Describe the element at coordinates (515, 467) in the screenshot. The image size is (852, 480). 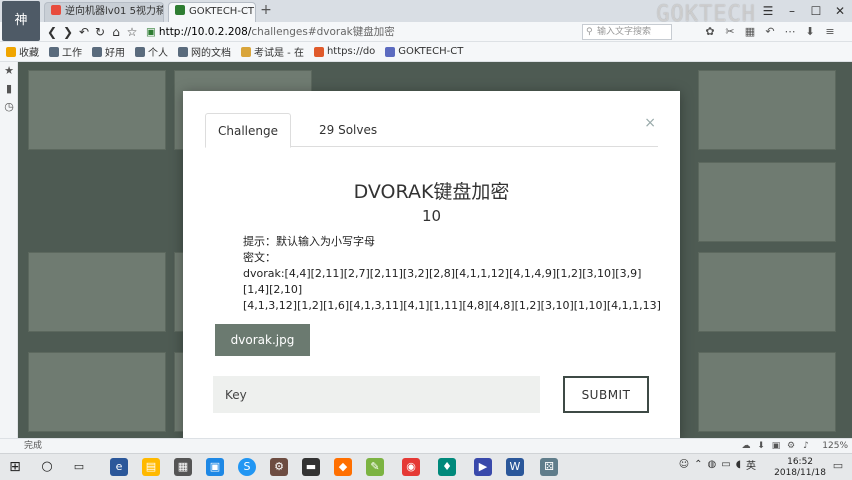
I see `word-icon: W` at that location.